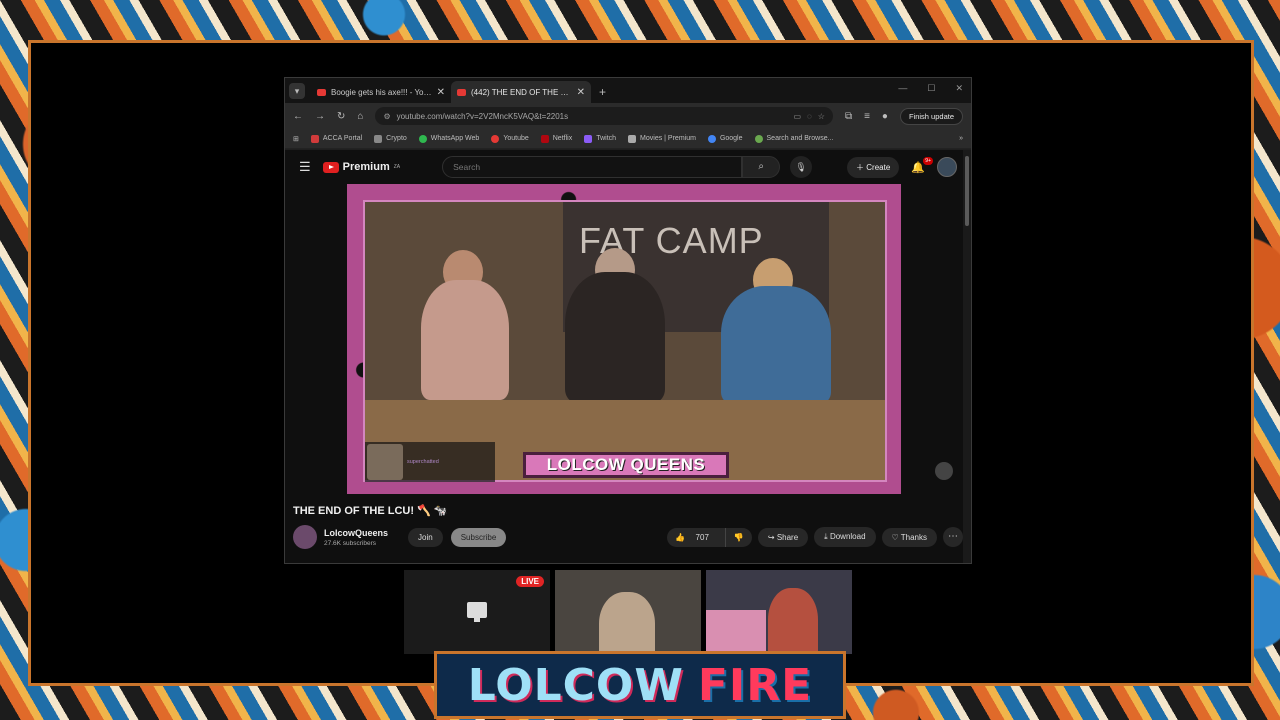  What do you see at coordinates (931, 116) in the screenshot?
I see `finish-update-button: Finish update` at bounding box center [931, 116].